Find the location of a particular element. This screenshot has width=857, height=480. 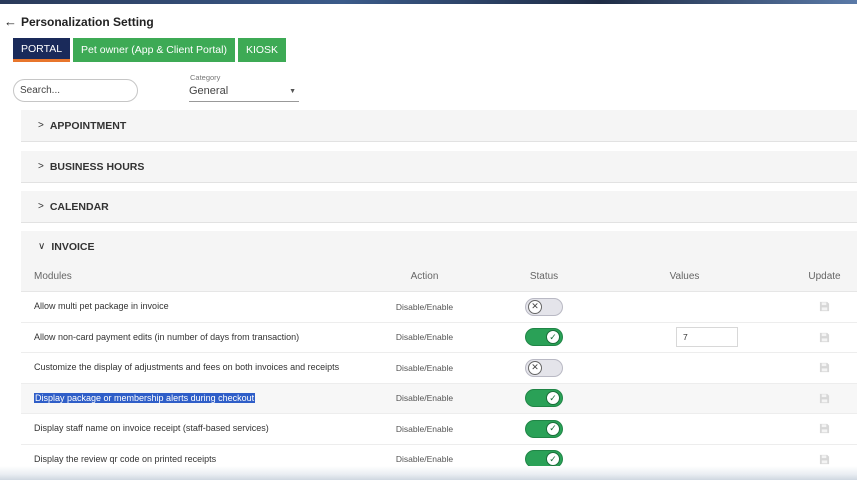

section-label: INVOICE is located at coordinates (73, 246).